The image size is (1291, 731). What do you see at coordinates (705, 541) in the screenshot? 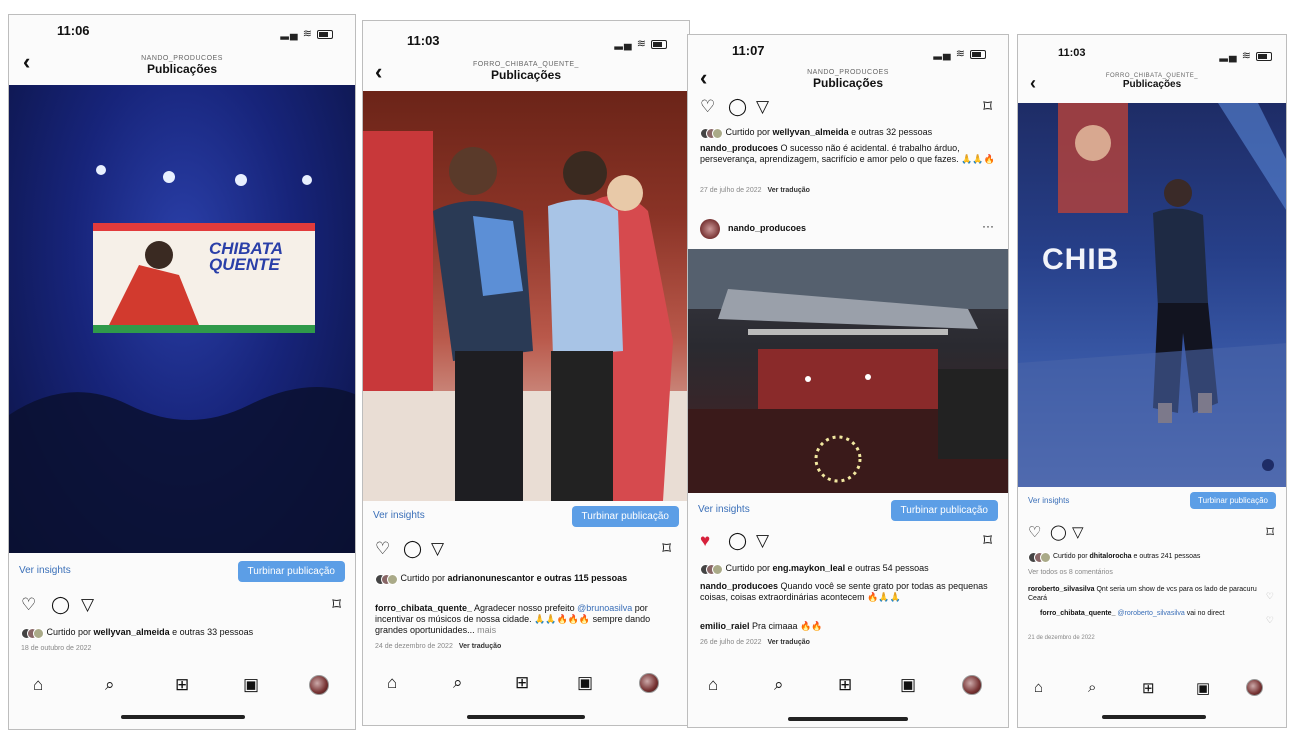
I see `liked-heart-icon: ♥` at bounding box center [705, 541].